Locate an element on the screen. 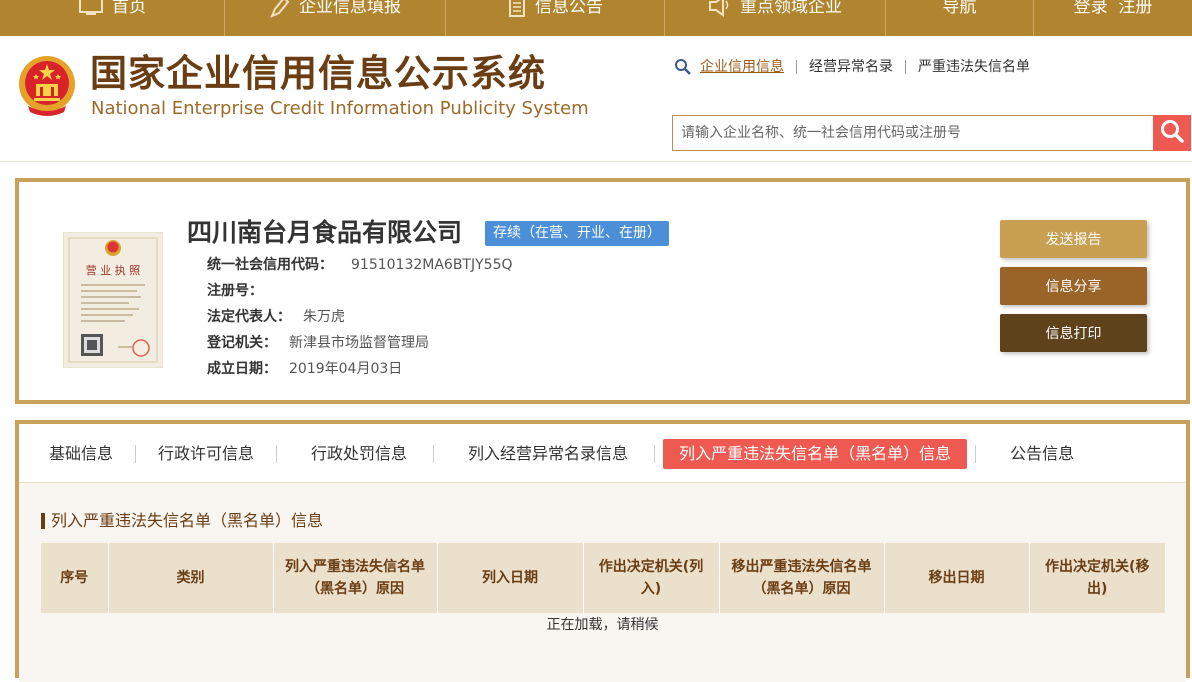 This screenshot has height=682, width=1192. nav-item-navigation: 导航 is located at coordinates (960, 18).